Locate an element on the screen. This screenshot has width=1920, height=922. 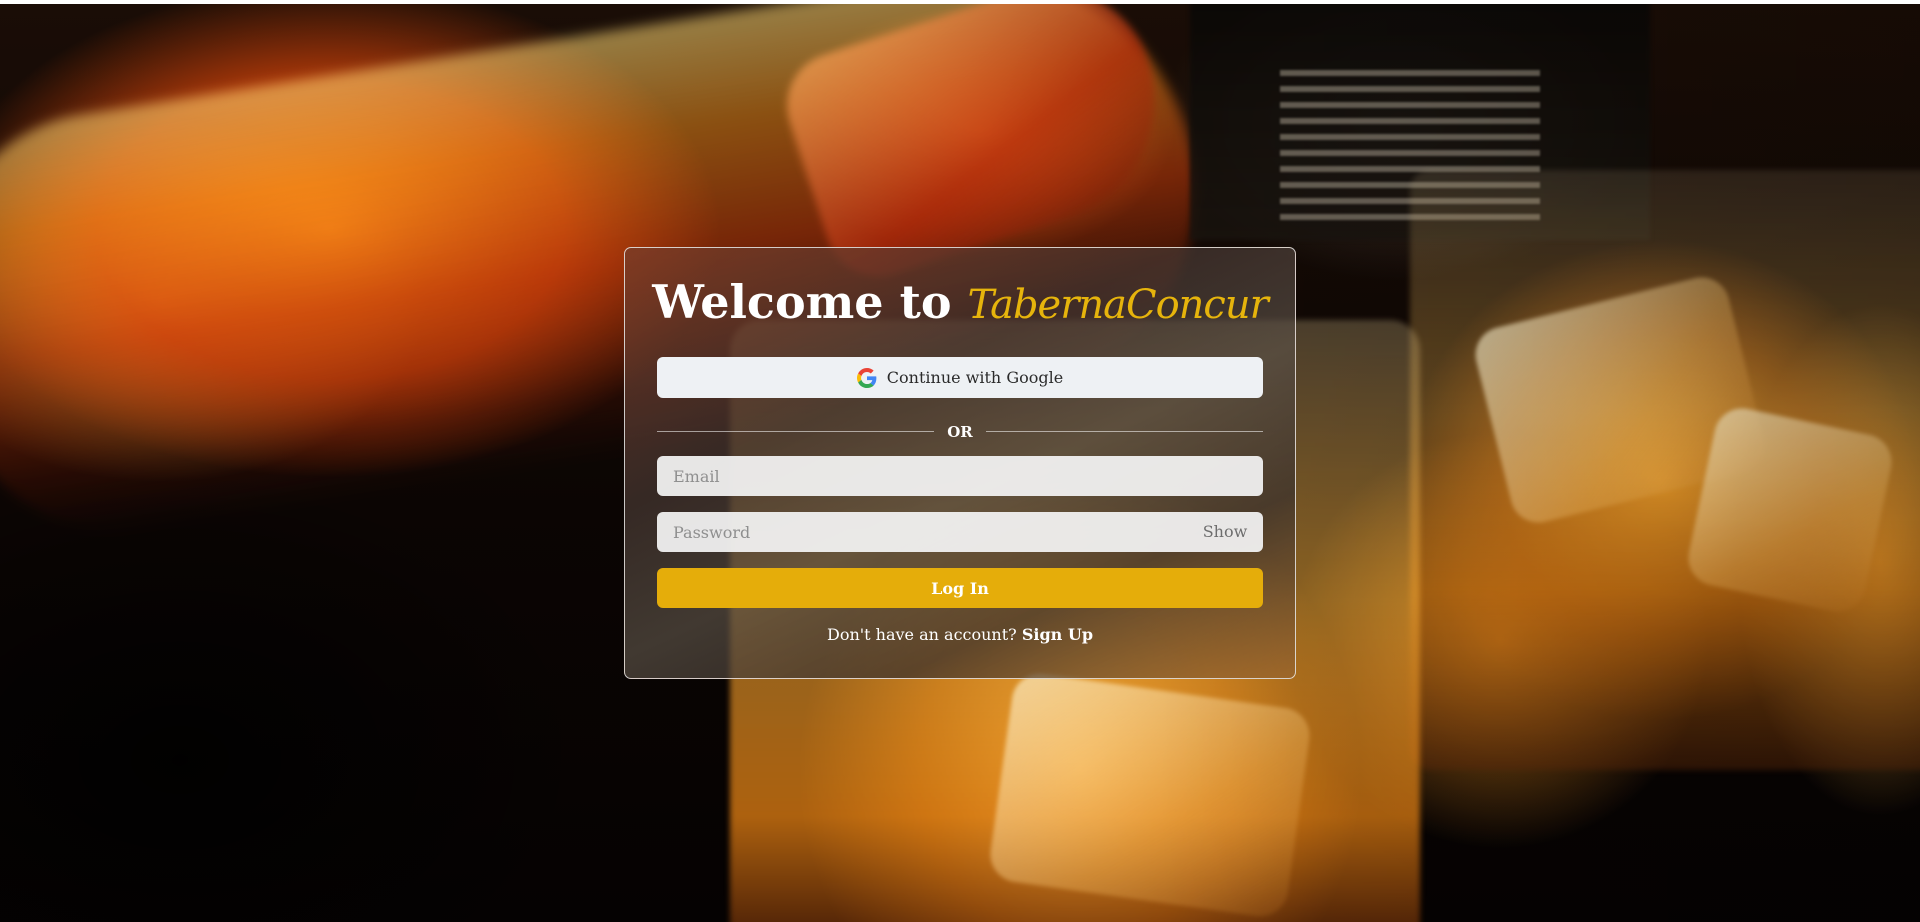
google-button-label: Continue with Google is located at coordinates (975, 377).